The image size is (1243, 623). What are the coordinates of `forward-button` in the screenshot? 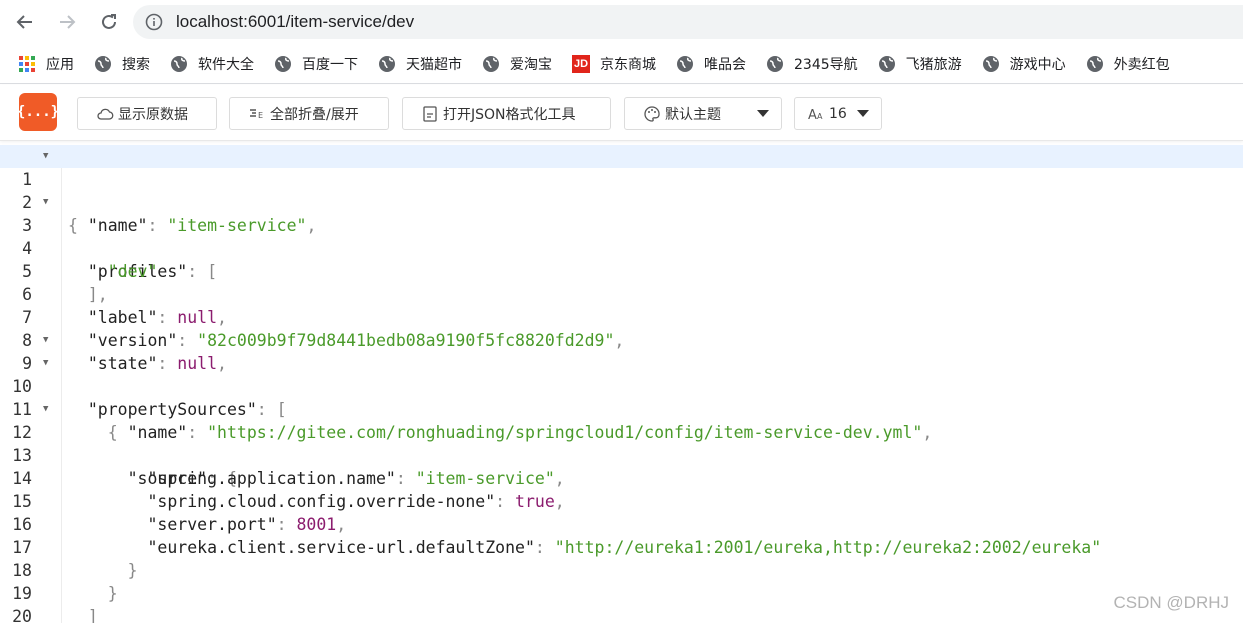 It's located at (67, 22).